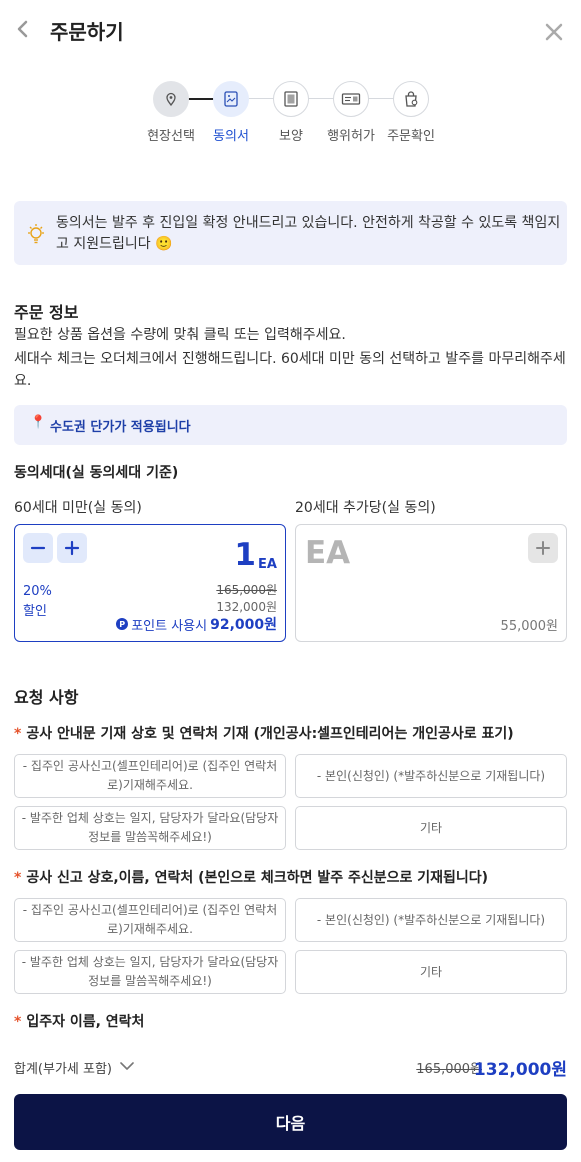  I want to click on order-info-title: 주문 정보, so click(46, 312).